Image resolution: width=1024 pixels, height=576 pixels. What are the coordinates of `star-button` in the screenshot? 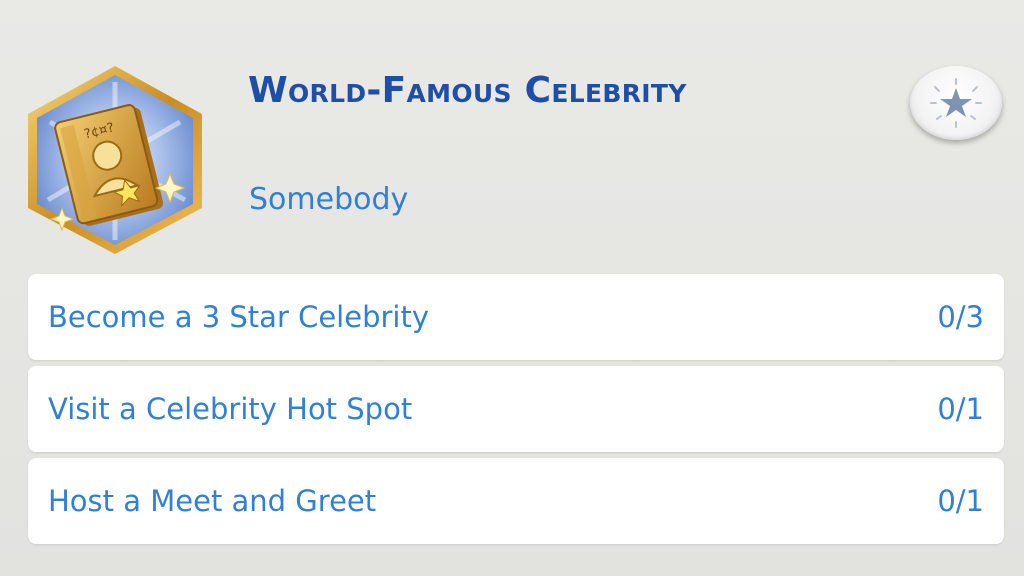 It's located at (956, 103).